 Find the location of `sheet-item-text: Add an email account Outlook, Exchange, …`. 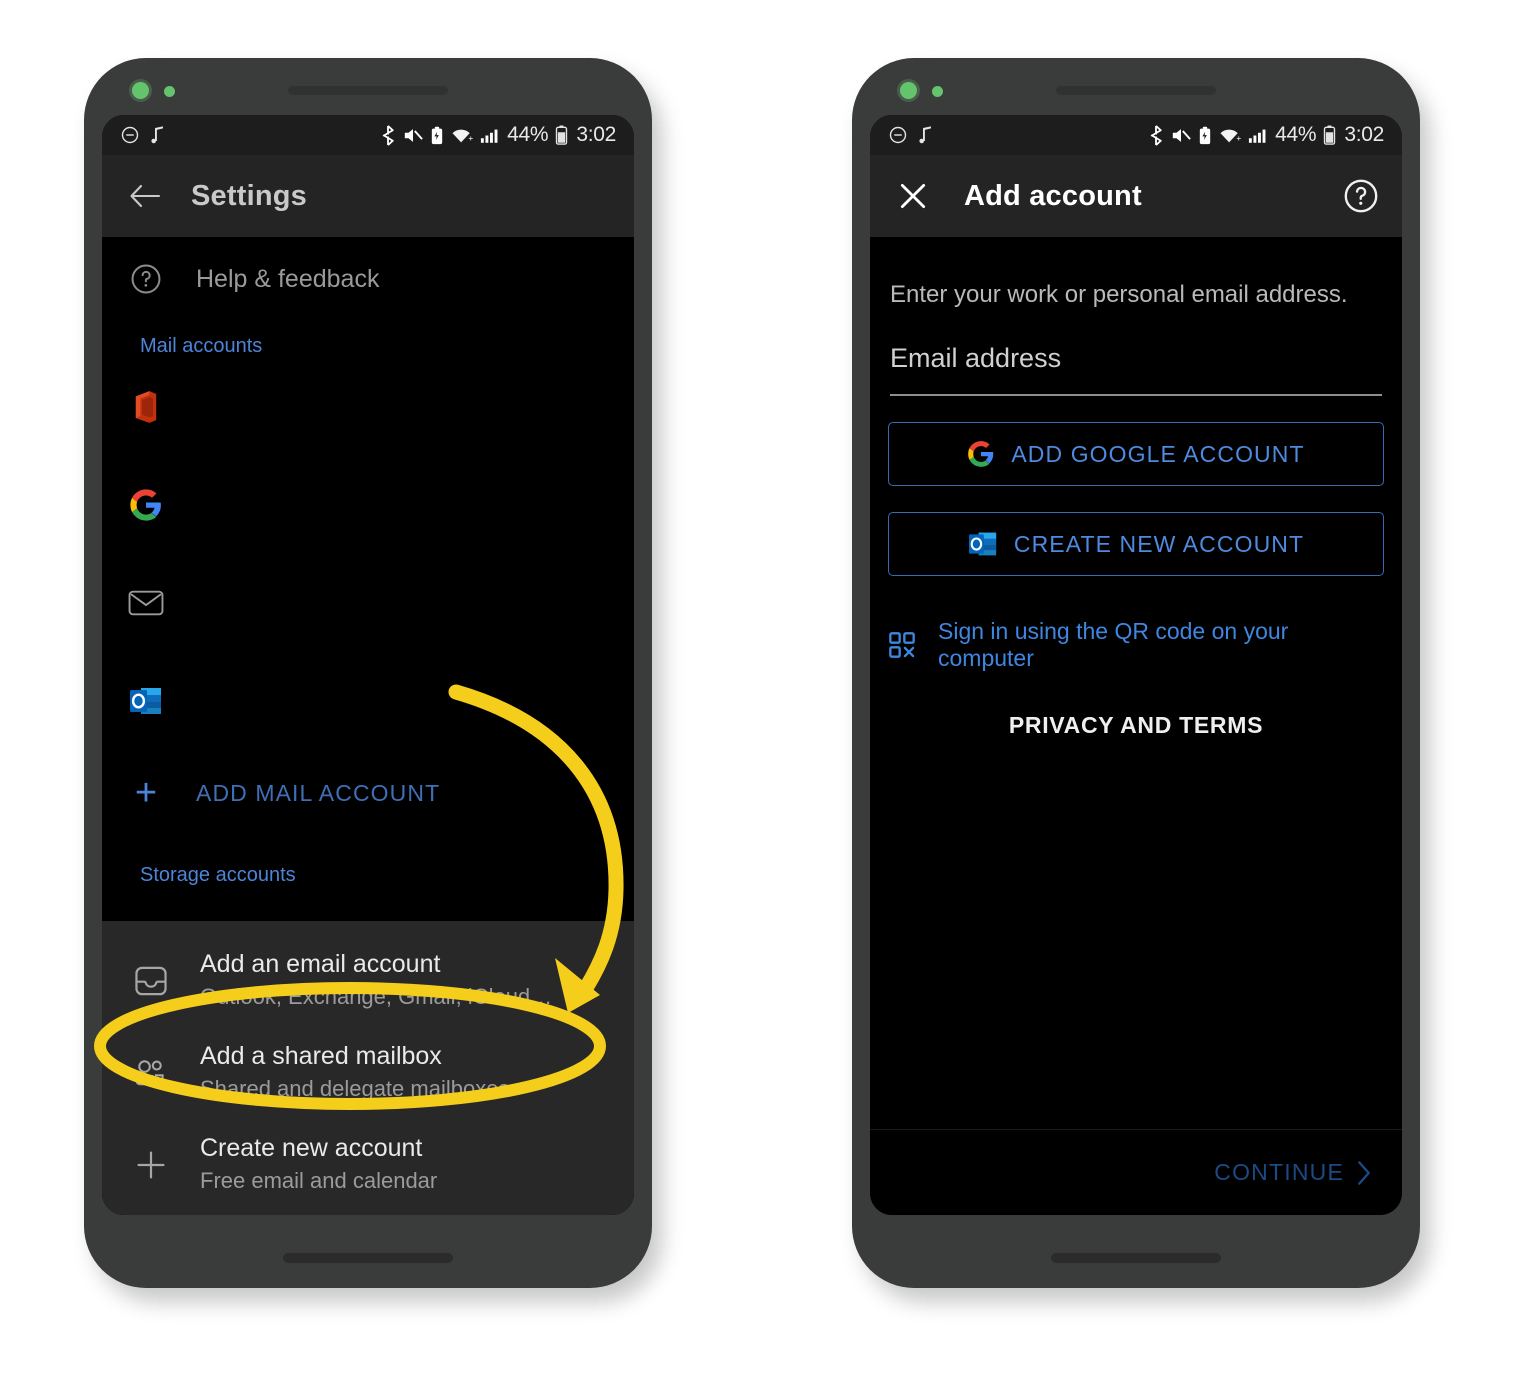

sheet-item-text: Add an email account Outlook, Exchange, … is located at coordinates (376, 981).